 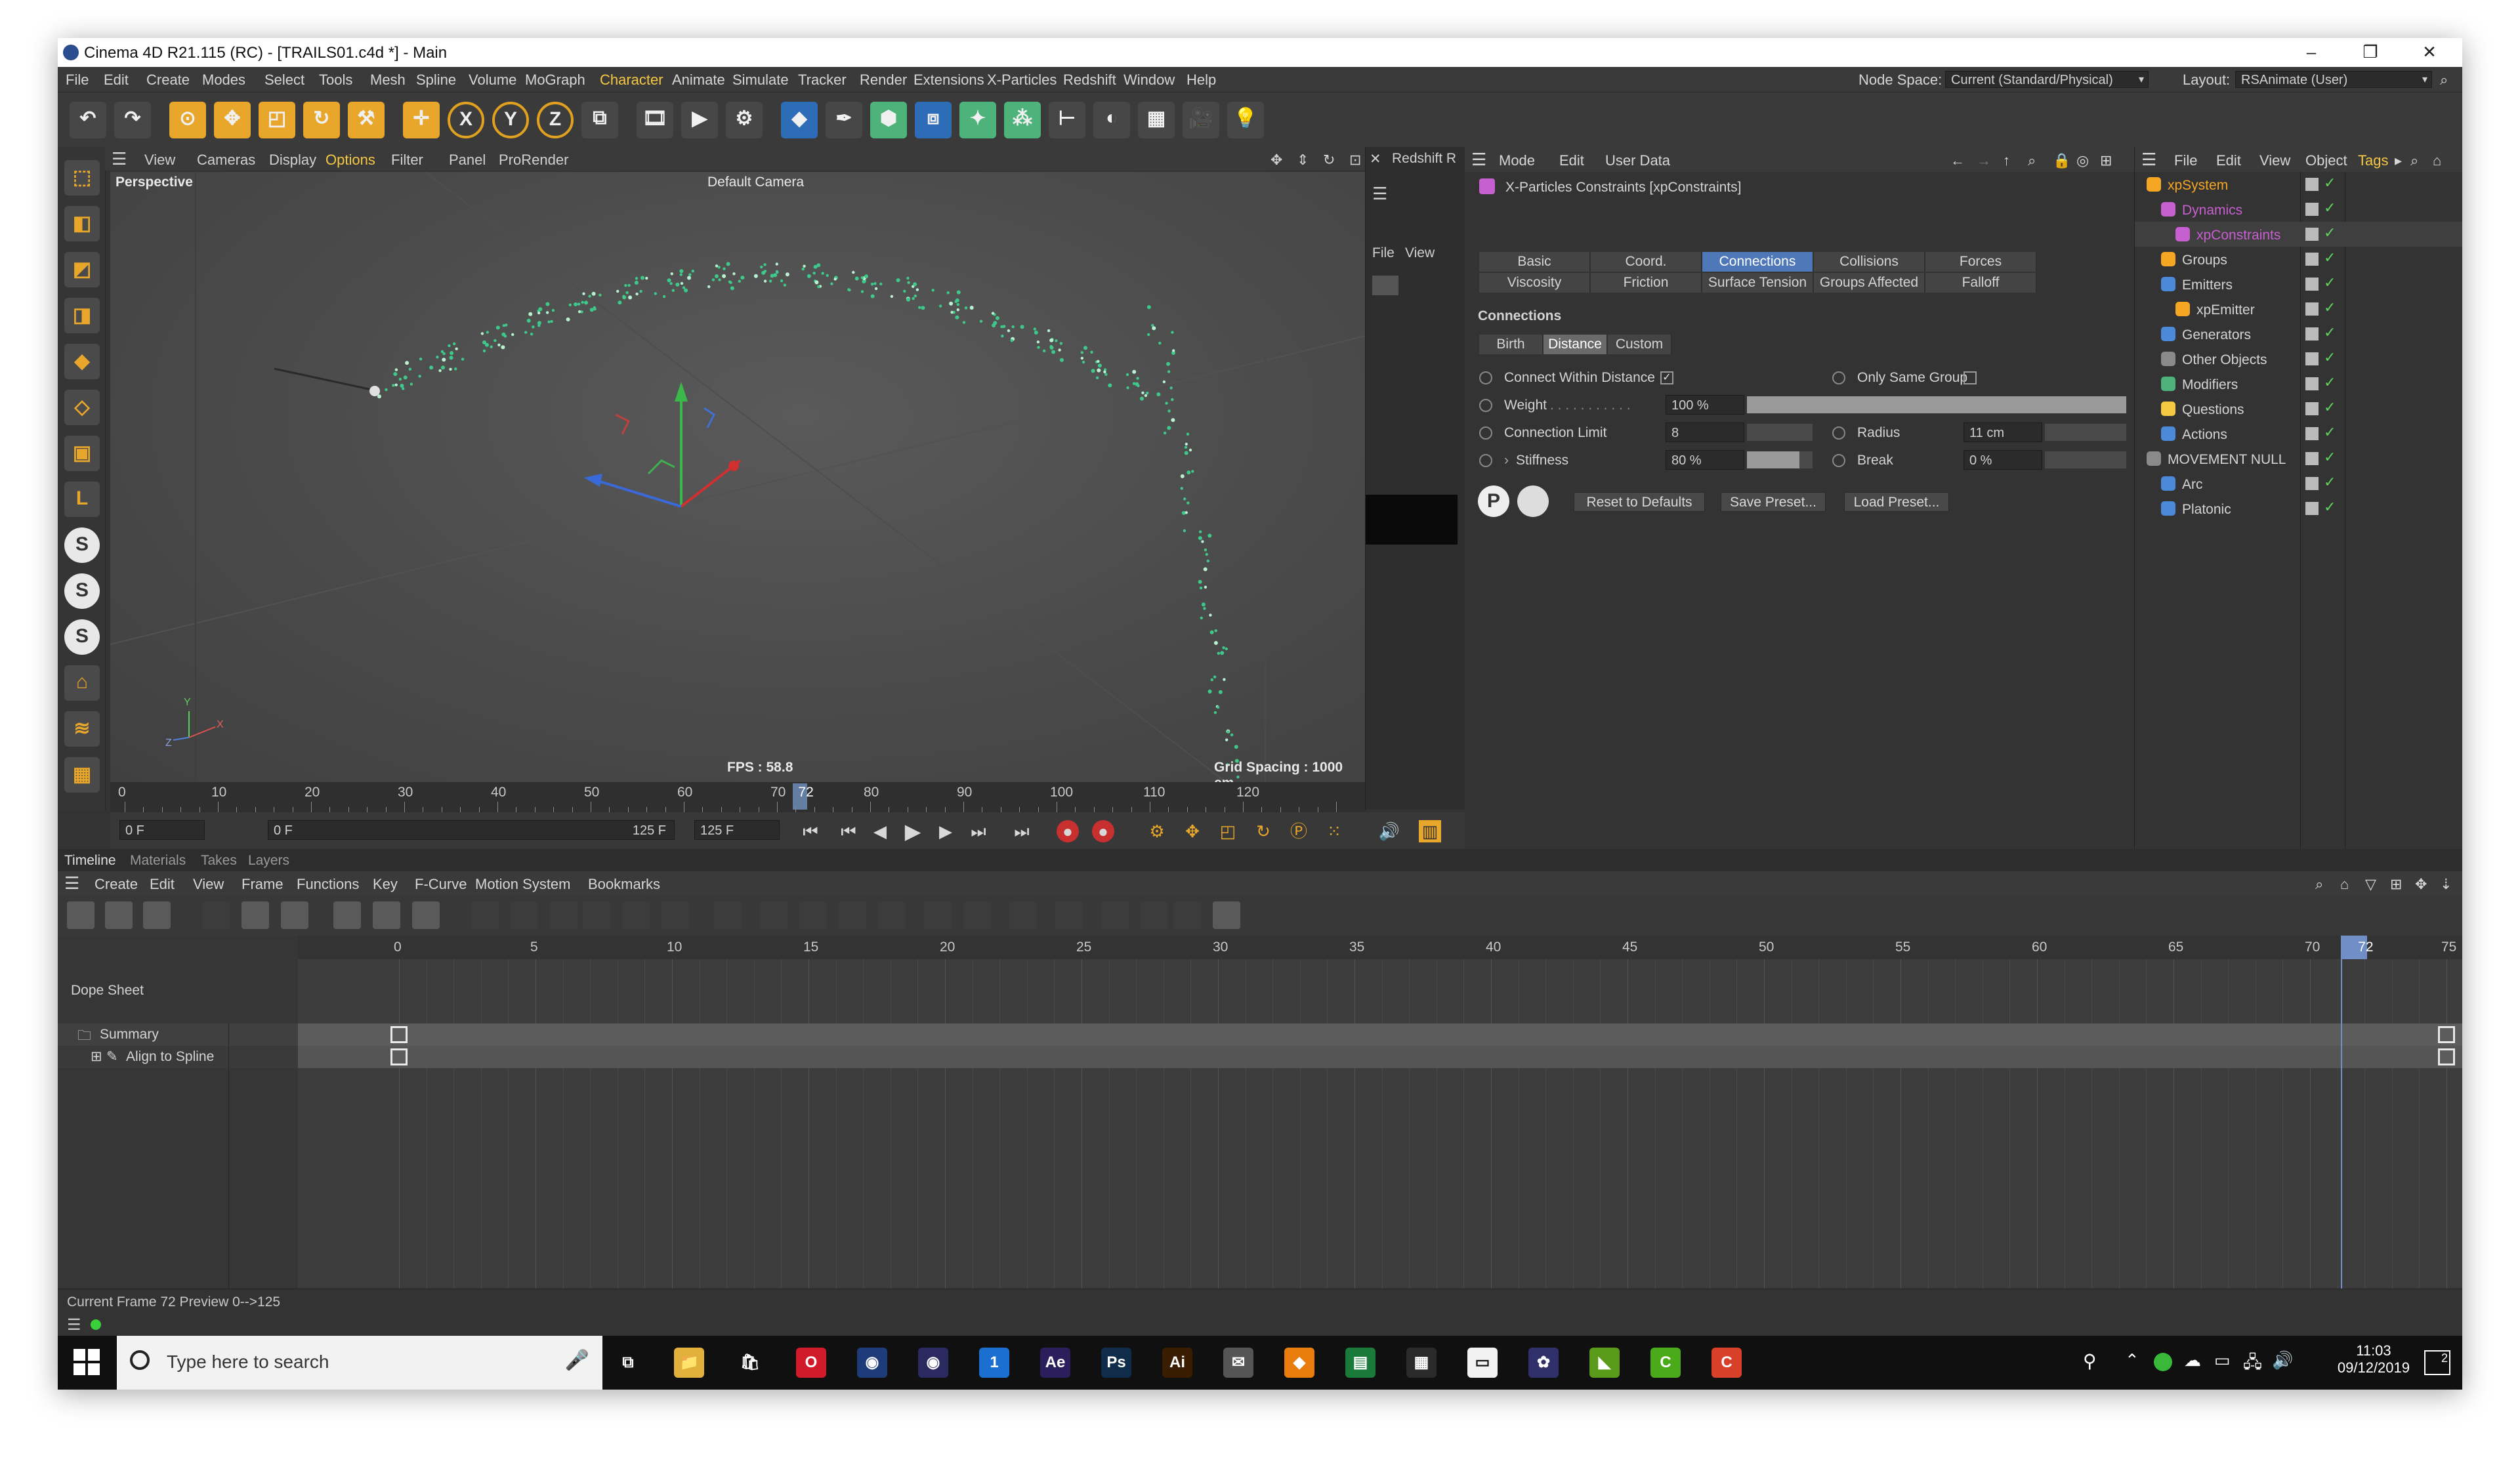 I want to click on menubar-search-icon: ⌕, so click(x=2444, y=80).